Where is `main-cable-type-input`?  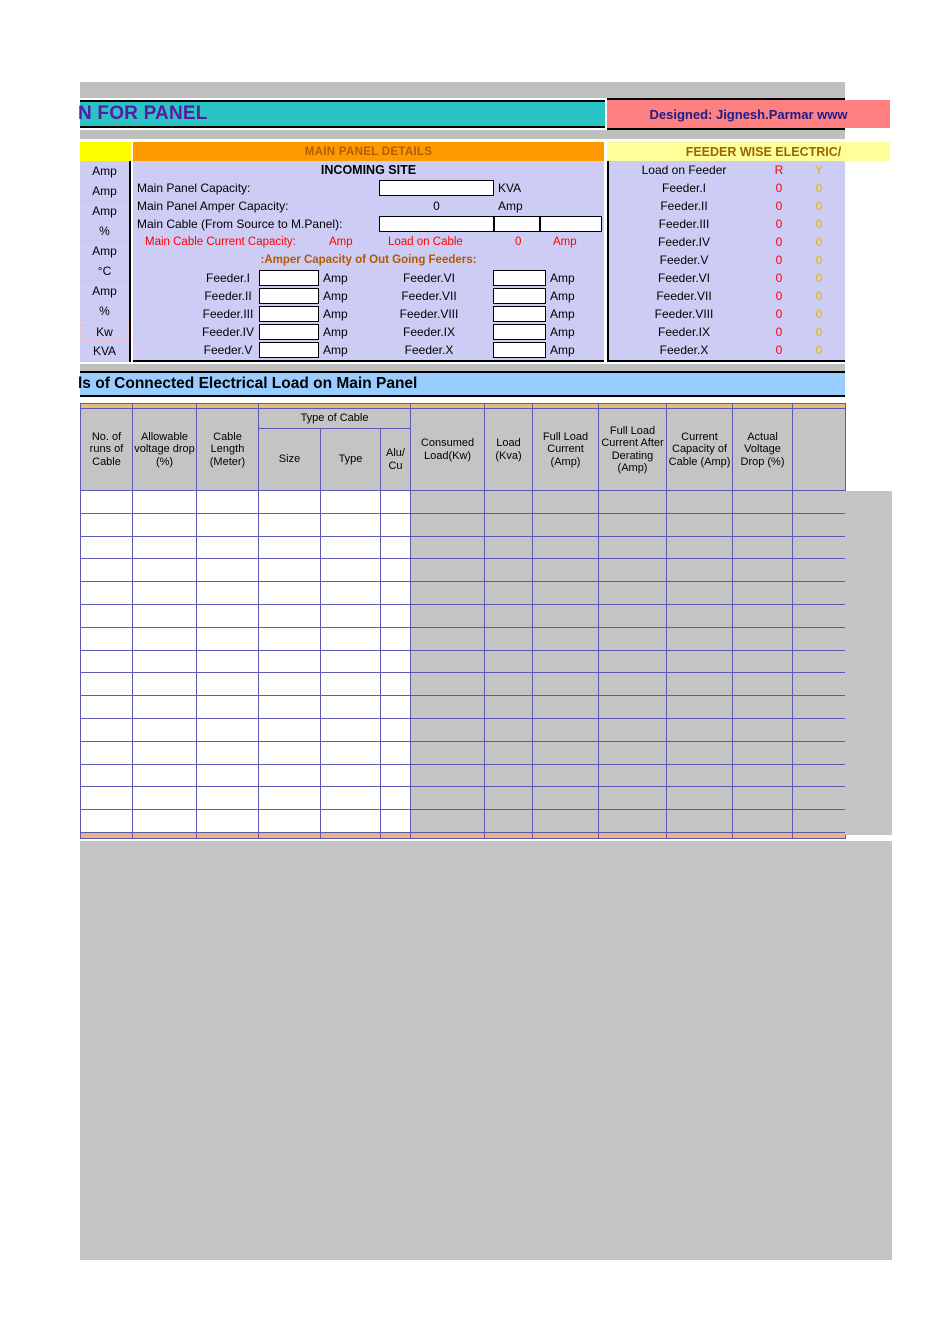 main-cable-type-input is located at coordinates (517, 224).